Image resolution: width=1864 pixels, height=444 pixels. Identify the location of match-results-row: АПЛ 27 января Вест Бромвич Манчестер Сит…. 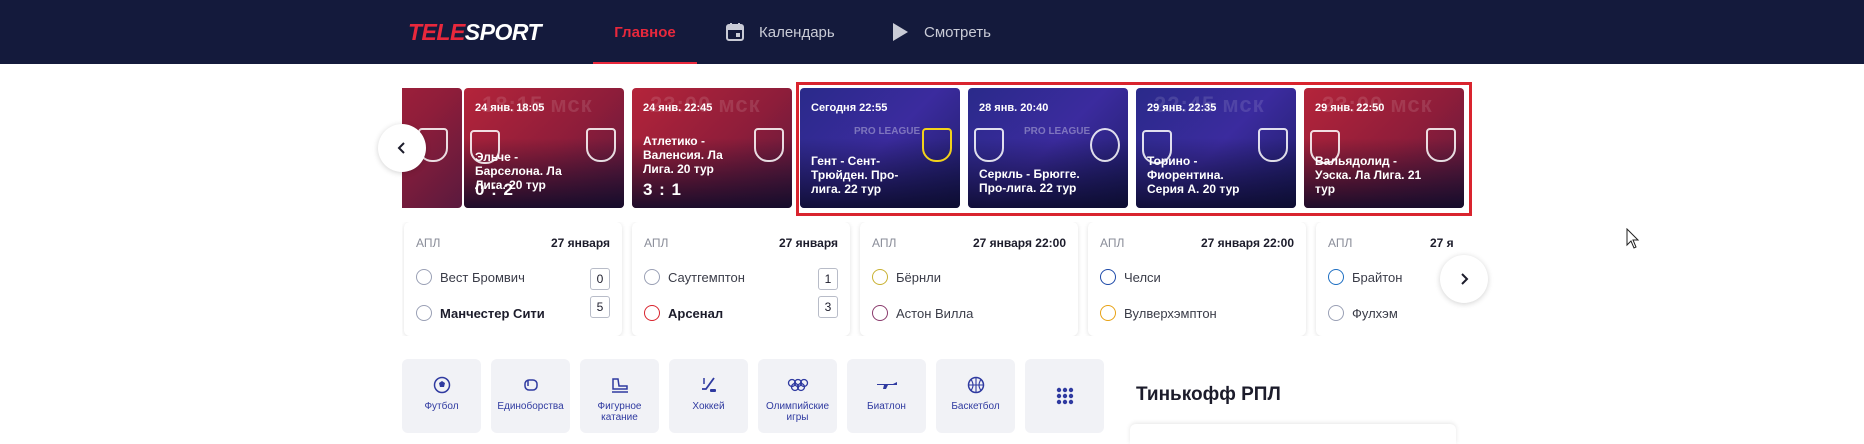
(933, 279).